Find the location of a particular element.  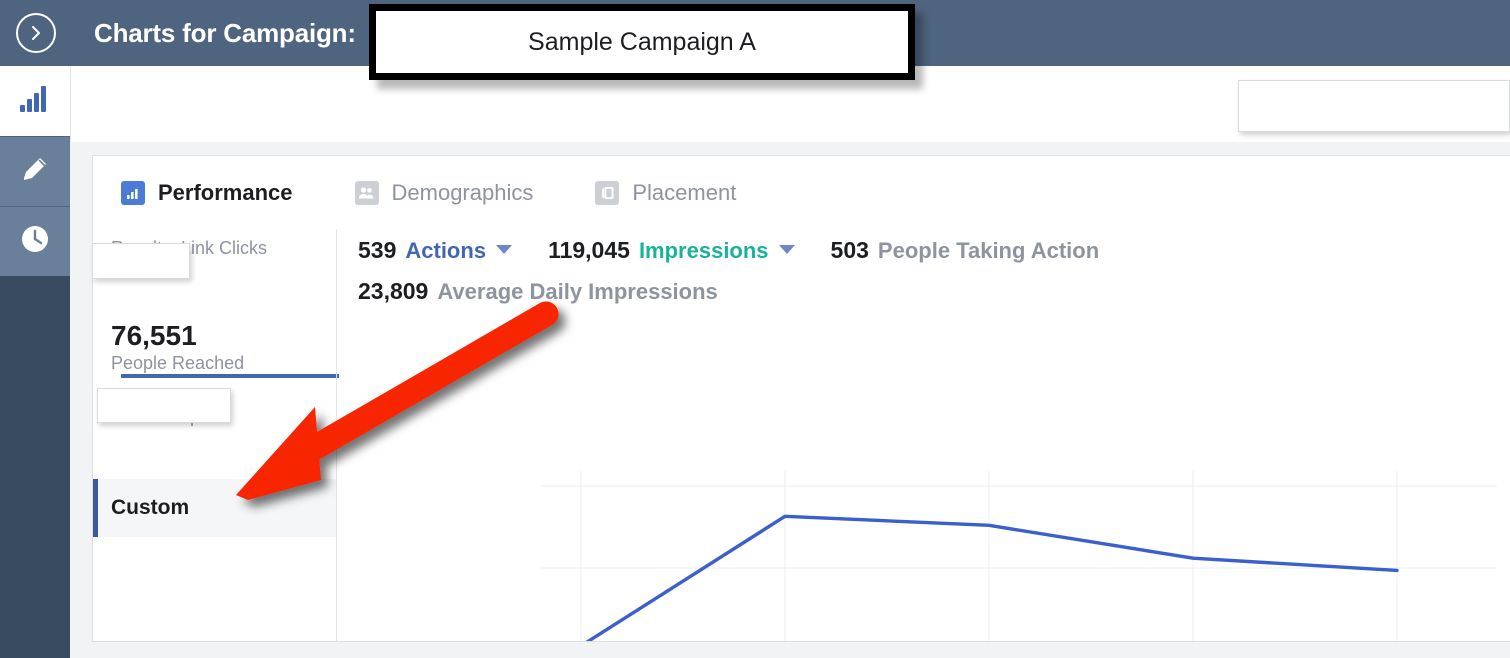

stat-people-taking-action: 503 People Taking Action is located at coordinates (965, 250).